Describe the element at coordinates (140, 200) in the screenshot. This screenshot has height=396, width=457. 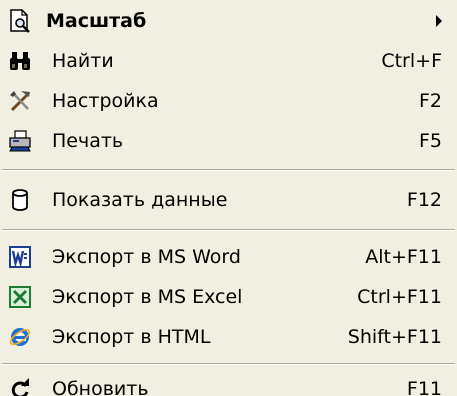
I see `menu-item-label: Показать данные` at that location.